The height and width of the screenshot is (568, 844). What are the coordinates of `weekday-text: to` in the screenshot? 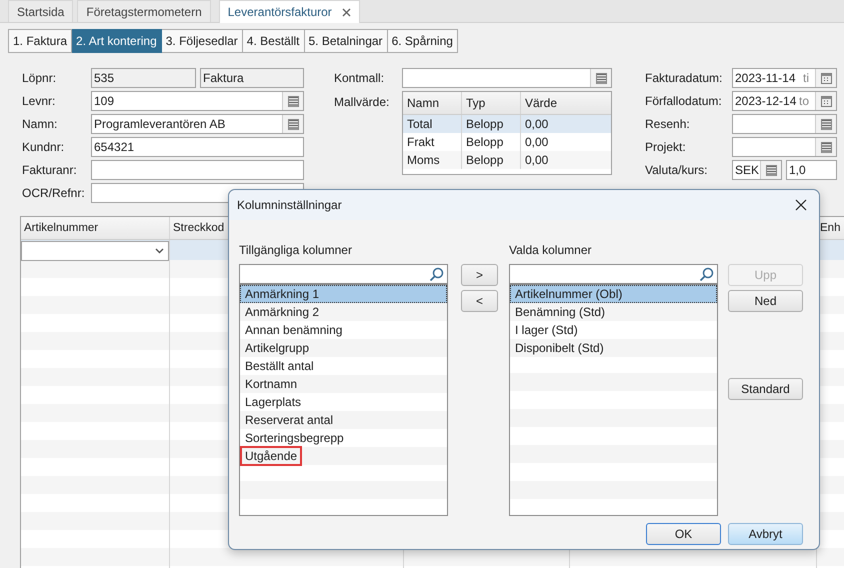 It's located at (803, 101).